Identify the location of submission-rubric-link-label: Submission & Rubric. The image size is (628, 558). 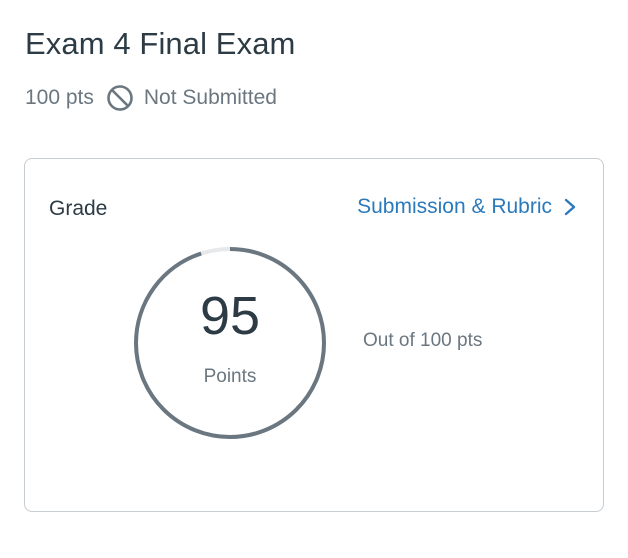
(454, 206).